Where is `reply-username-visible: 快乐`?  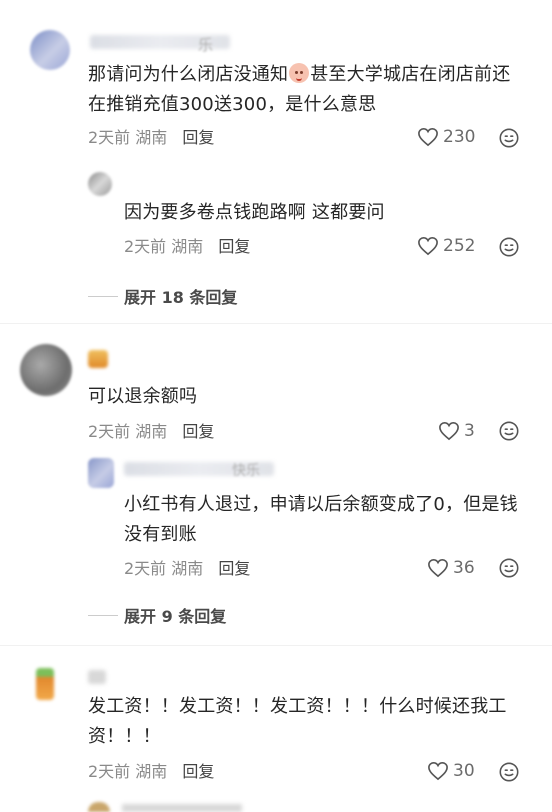
reply-username-visible: 快乐 is located at coordinates (246, 471).